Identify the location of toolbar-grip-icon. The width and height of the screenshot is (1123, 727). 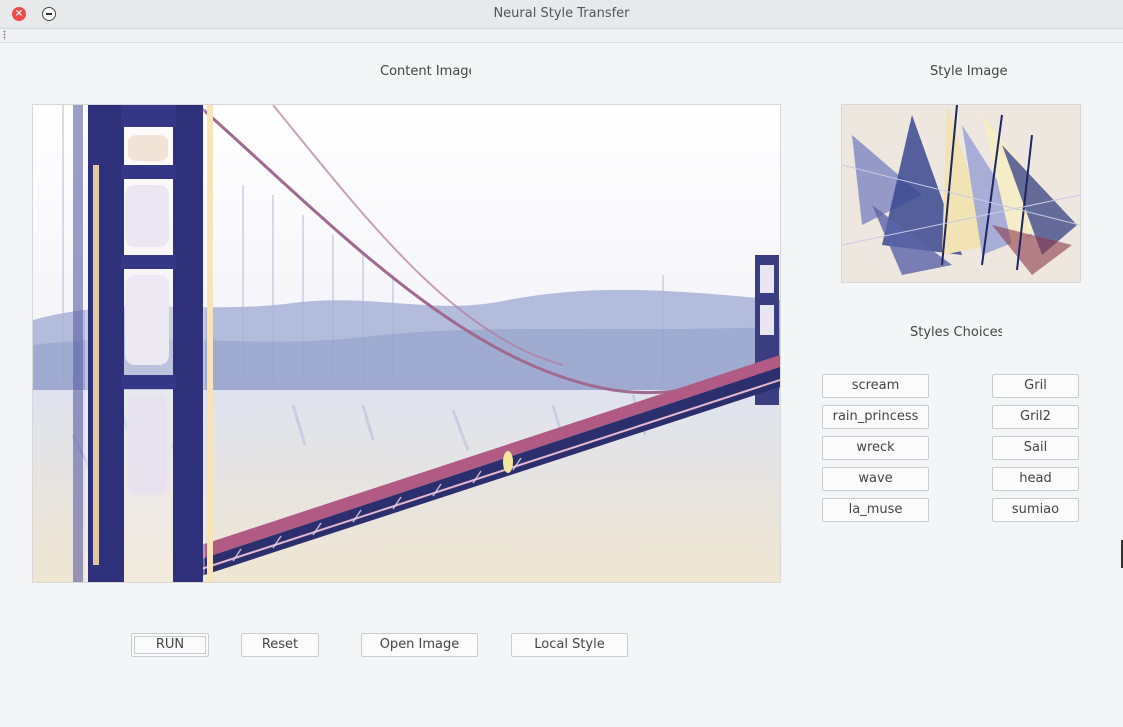
(4, 35).